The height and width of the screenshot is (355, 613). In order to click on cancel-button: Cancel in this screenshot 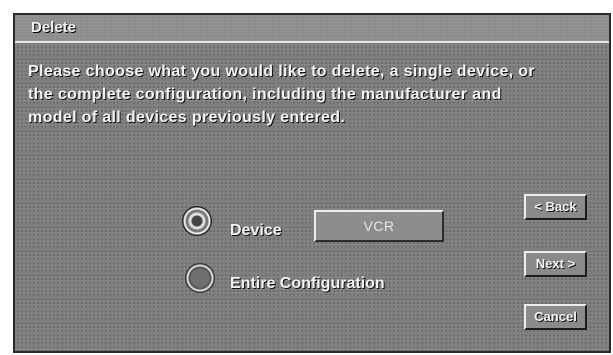, I will do `click(555, 317)`.